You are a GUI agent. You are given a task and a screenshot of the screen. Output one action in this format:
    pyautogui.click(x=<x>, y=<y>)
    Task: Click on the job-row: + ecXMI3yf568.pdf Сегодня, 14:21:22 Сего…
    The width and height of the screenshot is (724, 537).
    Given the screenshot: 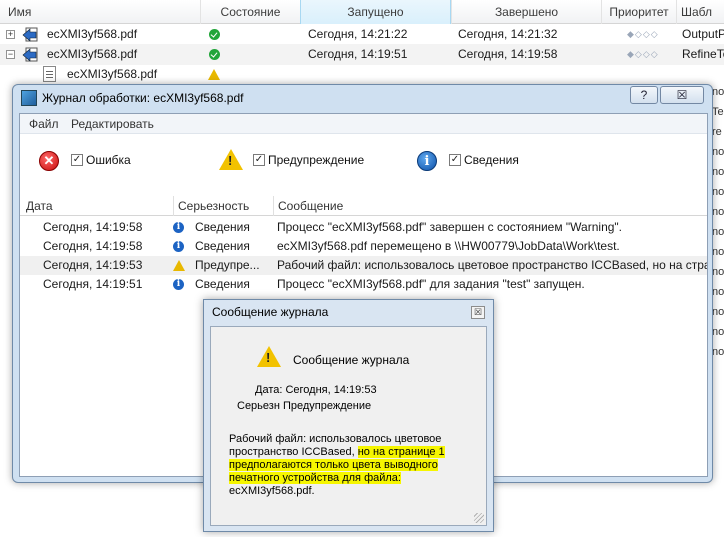 What is the action you would take?
    pyautogui.click(x=362, y=34)
    